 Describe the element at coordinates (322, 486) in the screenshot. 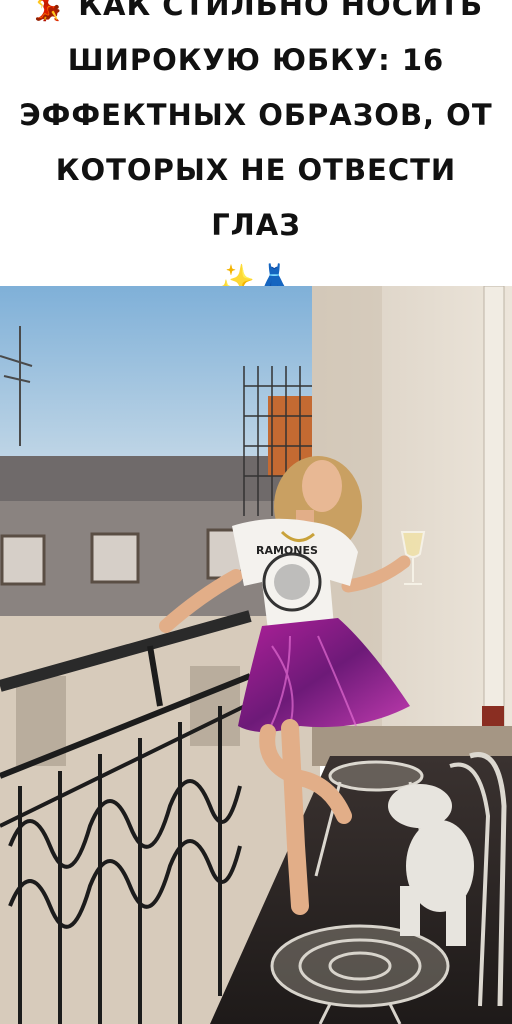

I see `face` at that location.